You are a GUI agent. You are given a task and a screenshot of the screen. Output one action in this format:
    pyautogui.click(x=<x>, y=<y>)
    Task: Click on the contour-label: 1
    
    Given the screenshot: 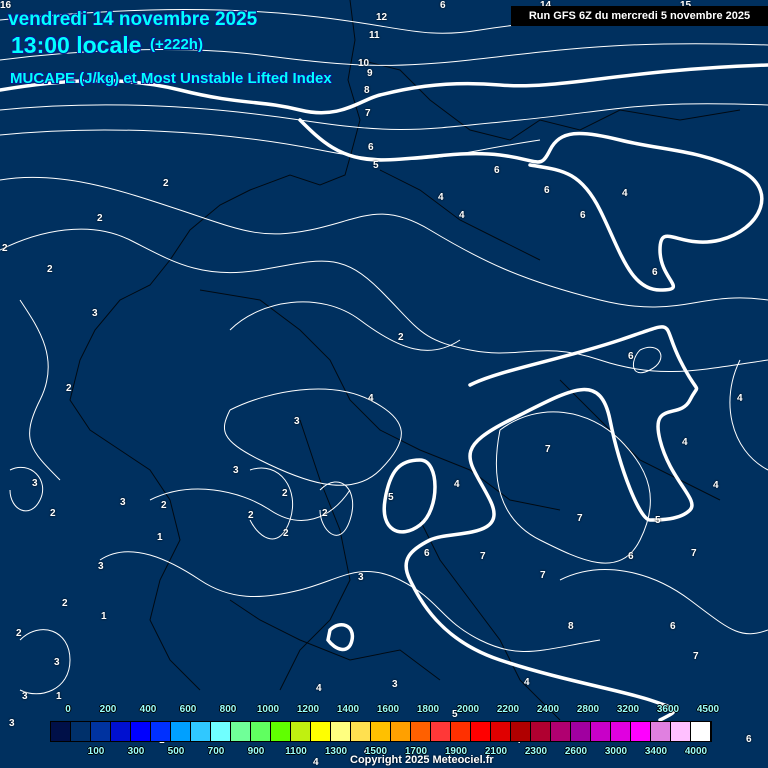 What is the action you would take?
    pyautogui.click(x=160, y=537)
    